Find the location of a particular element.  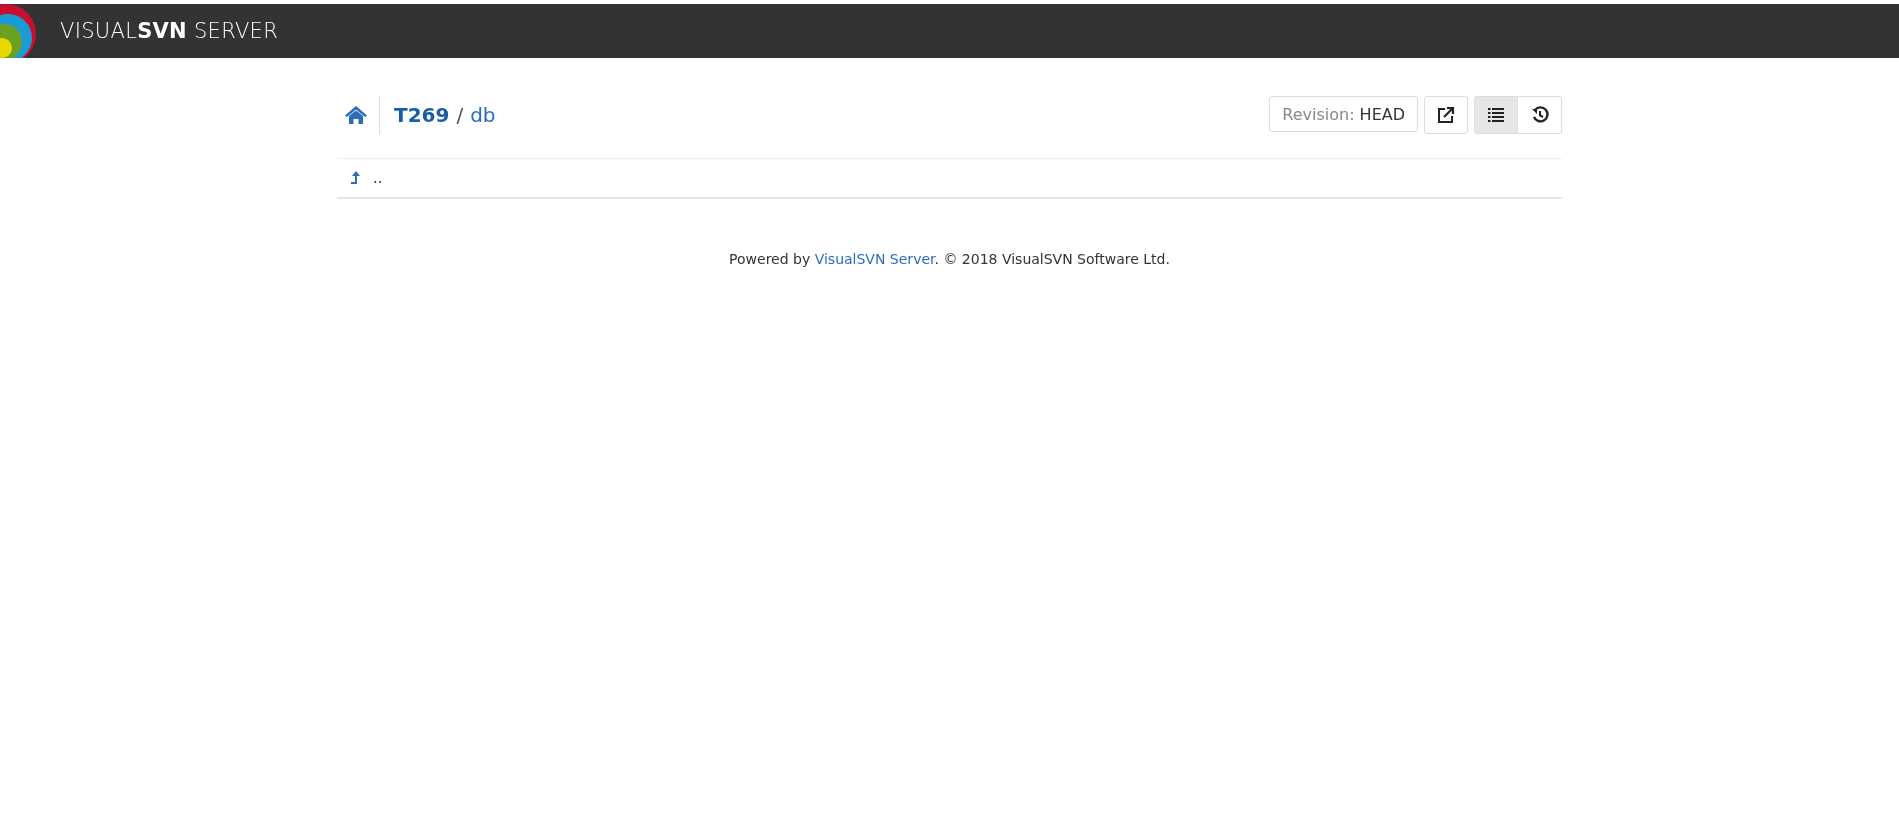

history-icon is located at coordinates (1539, 115).